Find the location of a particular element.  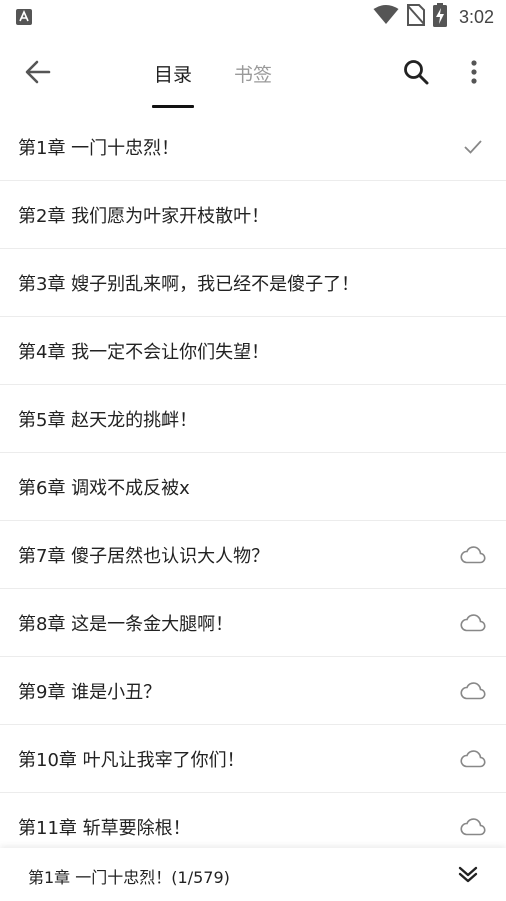

chapter-row: 第5章 赵天龙的挑衅！ is located at coordinates (253, 419).